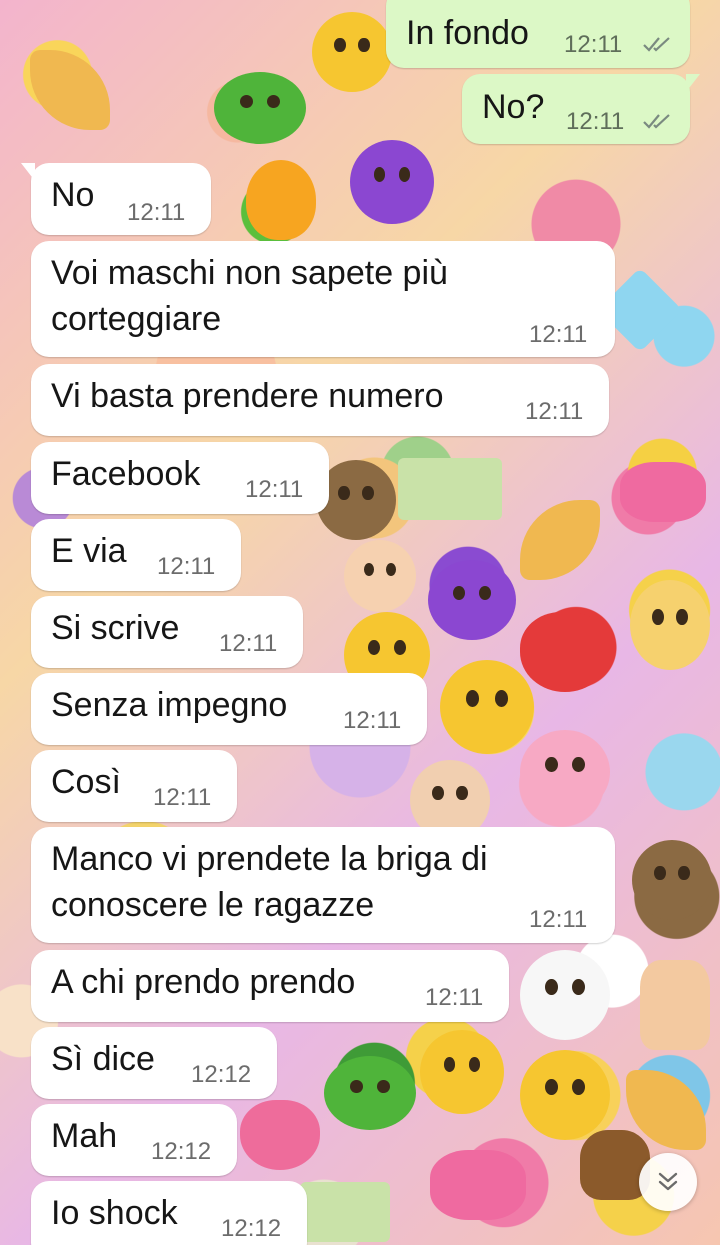  Describe the element at coordinates (84, 1136) in the screenshot. I see `message-text: Mah` at that location.